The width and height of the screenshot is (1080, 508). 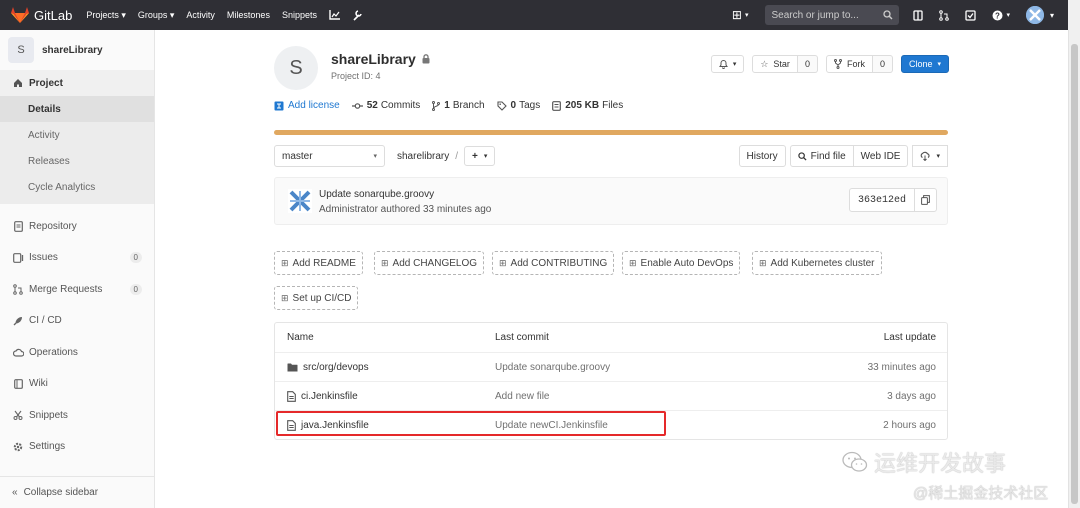 What do you see at coordinates (248, 15) in the screenshot?
I see `nav-milestones: Milestones` at bounding box center [248, 15].